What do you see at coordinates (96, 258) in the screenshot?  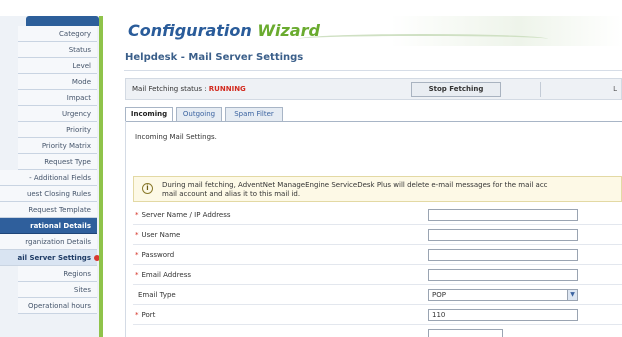 I see `active-indicator-dot-icon` at bounding box center [96, 258].